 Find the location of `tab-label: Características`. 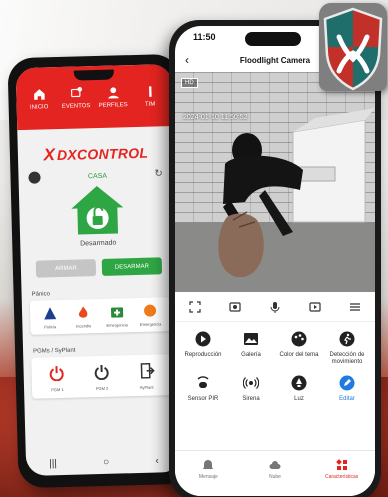

tab-label: Características is located at coordinates (341, 477).